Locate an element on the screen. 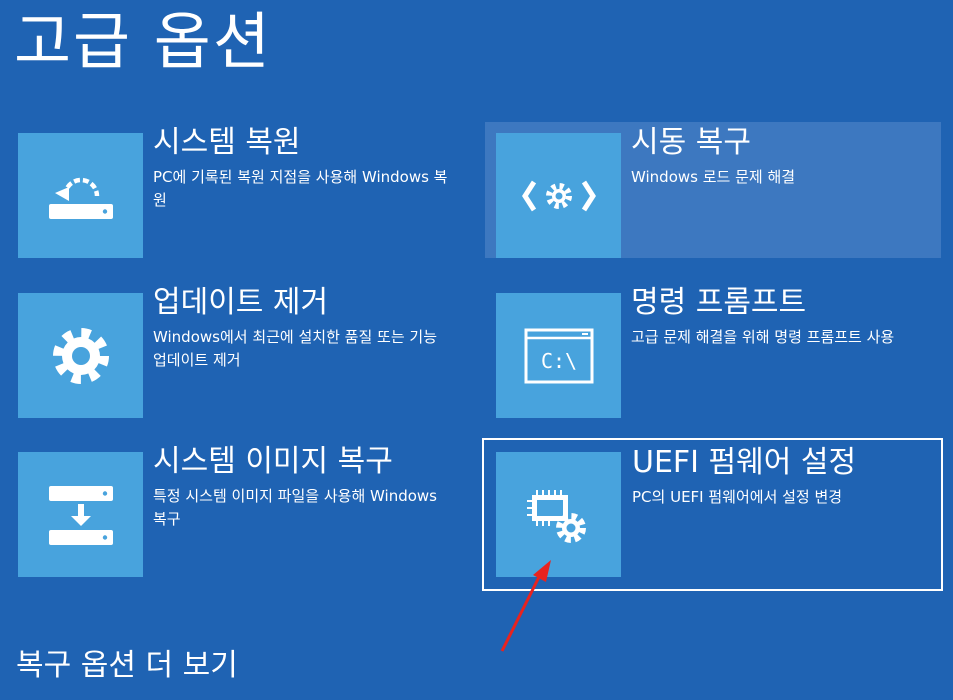 This screenshot has width=953, height=700. annotation-arrow is located at coordinates (525, 606).